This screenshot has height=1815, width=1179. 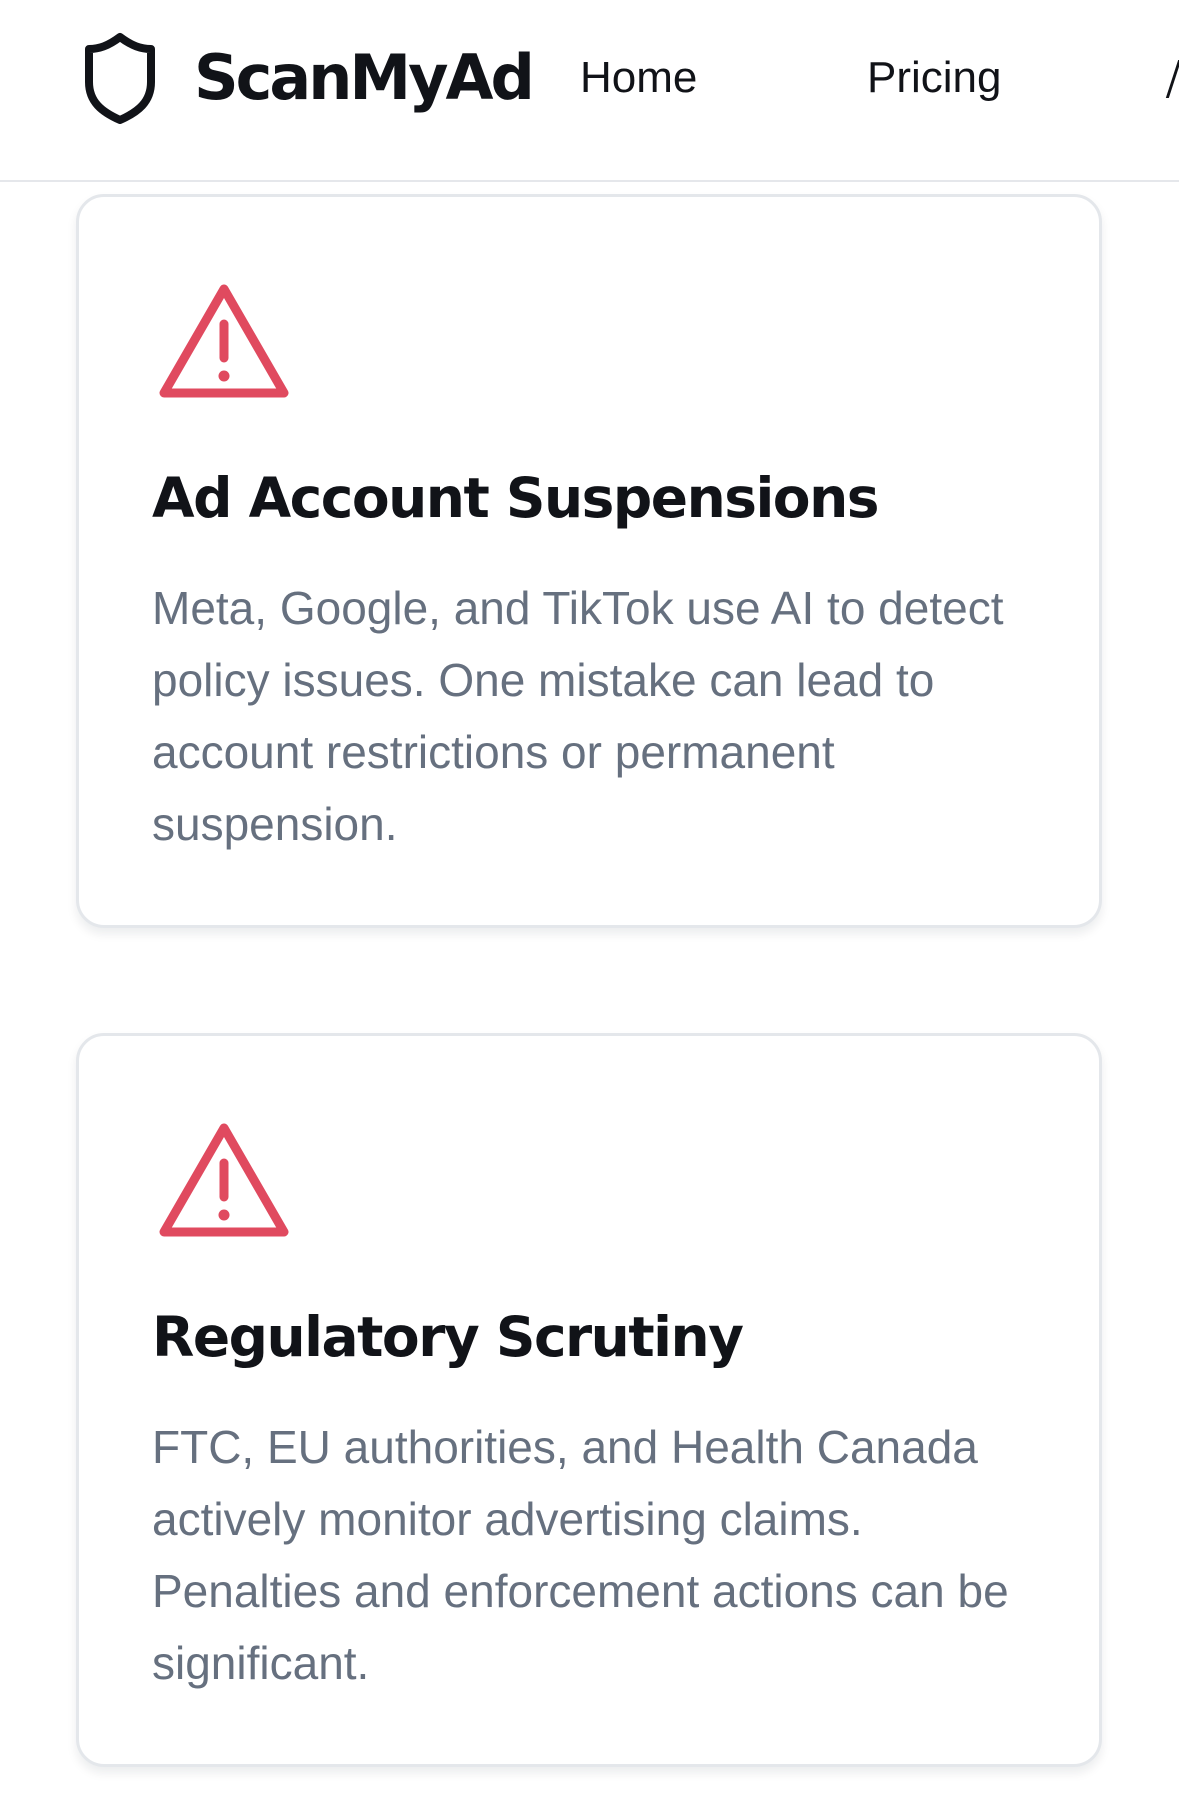 What do you see at coordinates (516, 498) in the screenshot?
I see `card-title: Ad Account Suspensions` at bounding box center [516, 498].